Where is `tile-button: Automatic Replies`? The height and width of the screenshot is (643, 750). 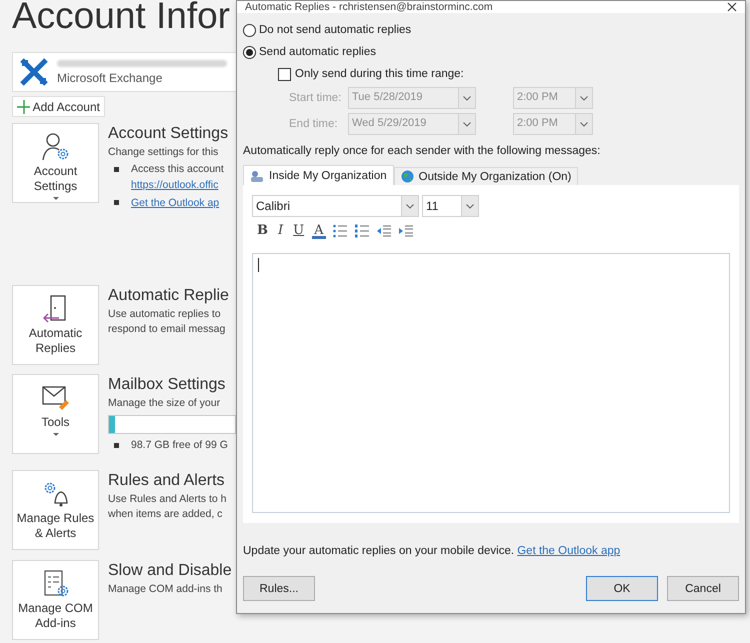 tile-button: Automatic Replies is located at coordinates (55, 325).